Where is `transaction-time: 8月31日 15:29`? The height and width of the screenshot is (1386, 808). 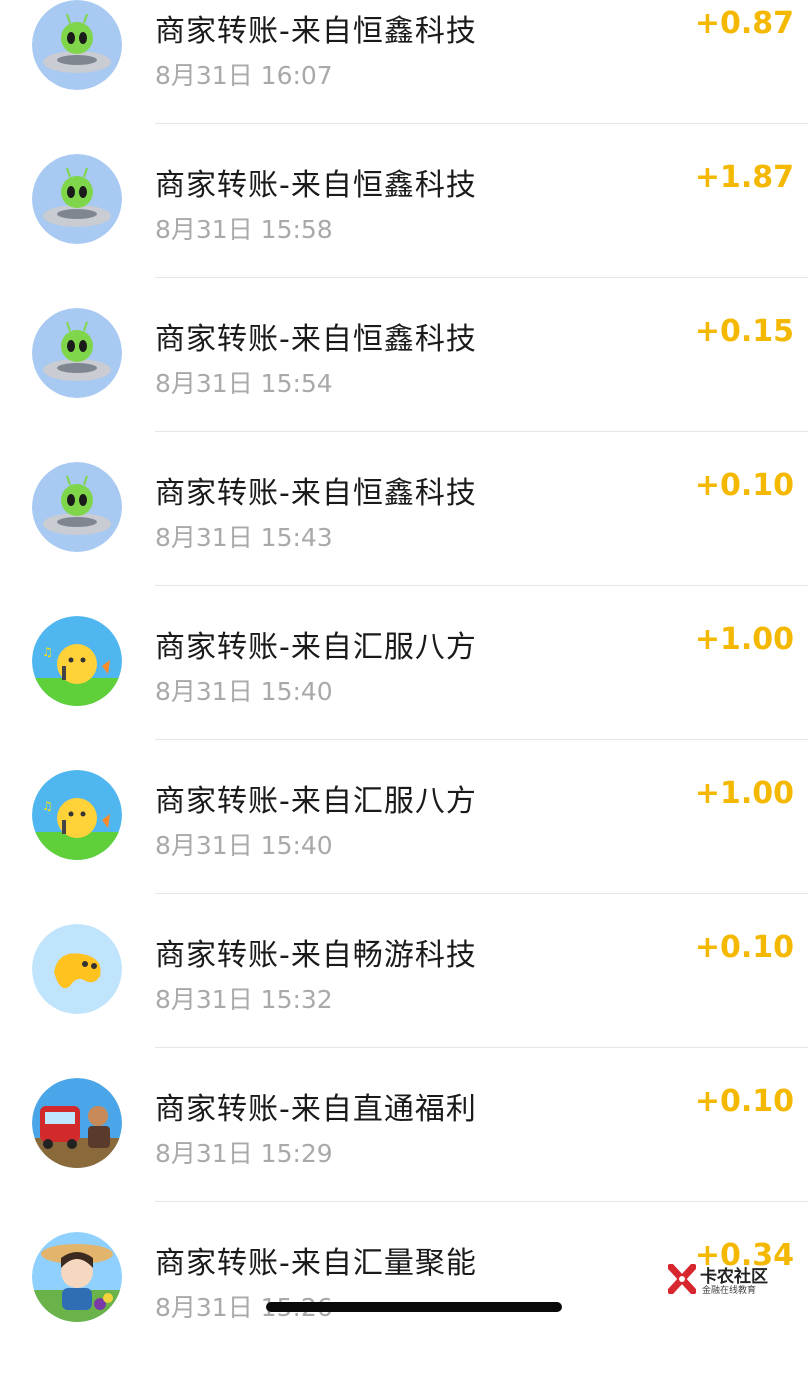
transaction-time: 8月31日 15:29 is located at coordinates (244, 1153).